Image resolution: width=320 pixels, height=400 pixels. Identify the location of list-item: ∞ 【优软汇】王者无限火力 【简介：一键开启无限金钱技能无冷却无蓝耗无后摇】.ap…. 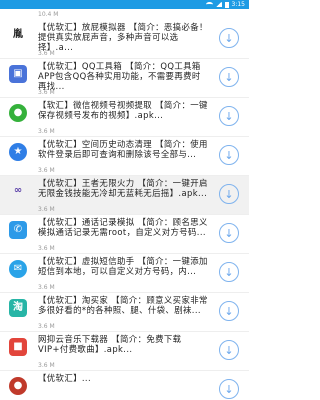
(124, 195).